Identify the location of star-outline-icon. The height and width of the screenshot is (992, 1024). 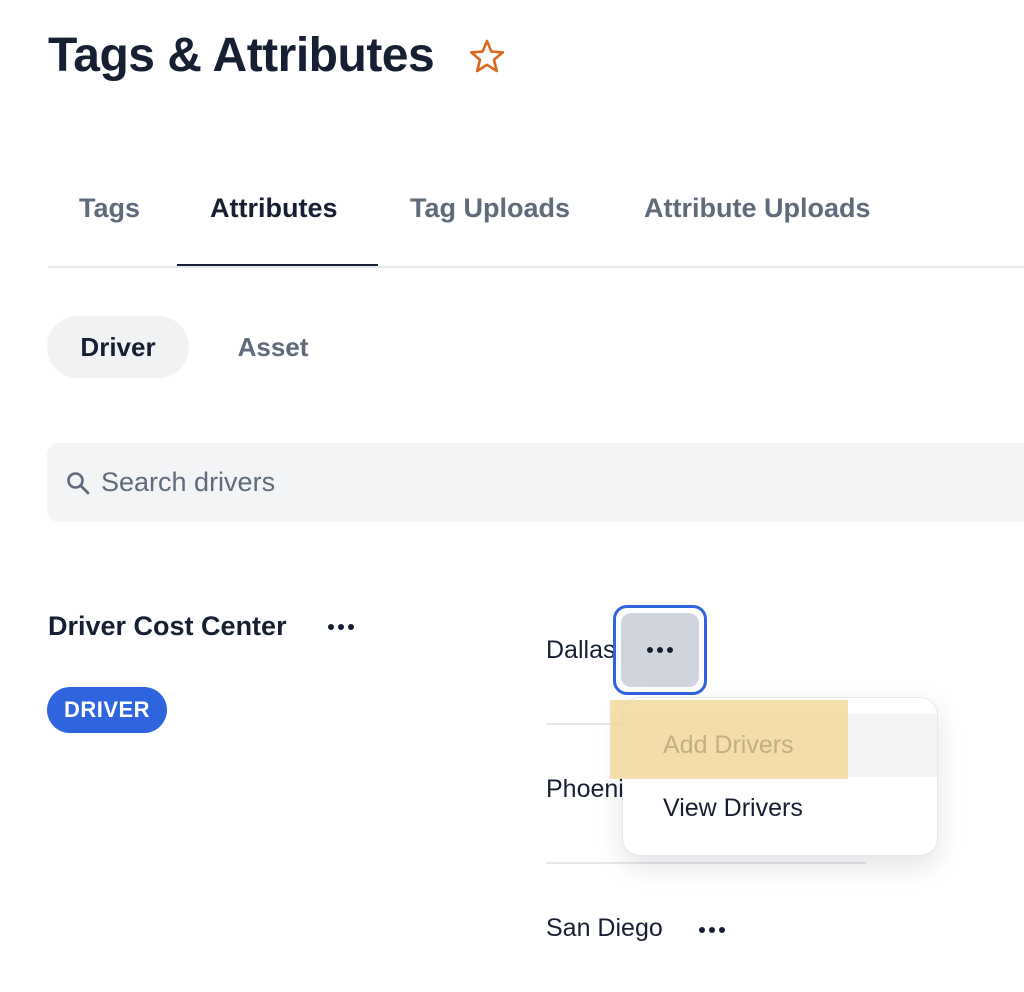
(487, 57).